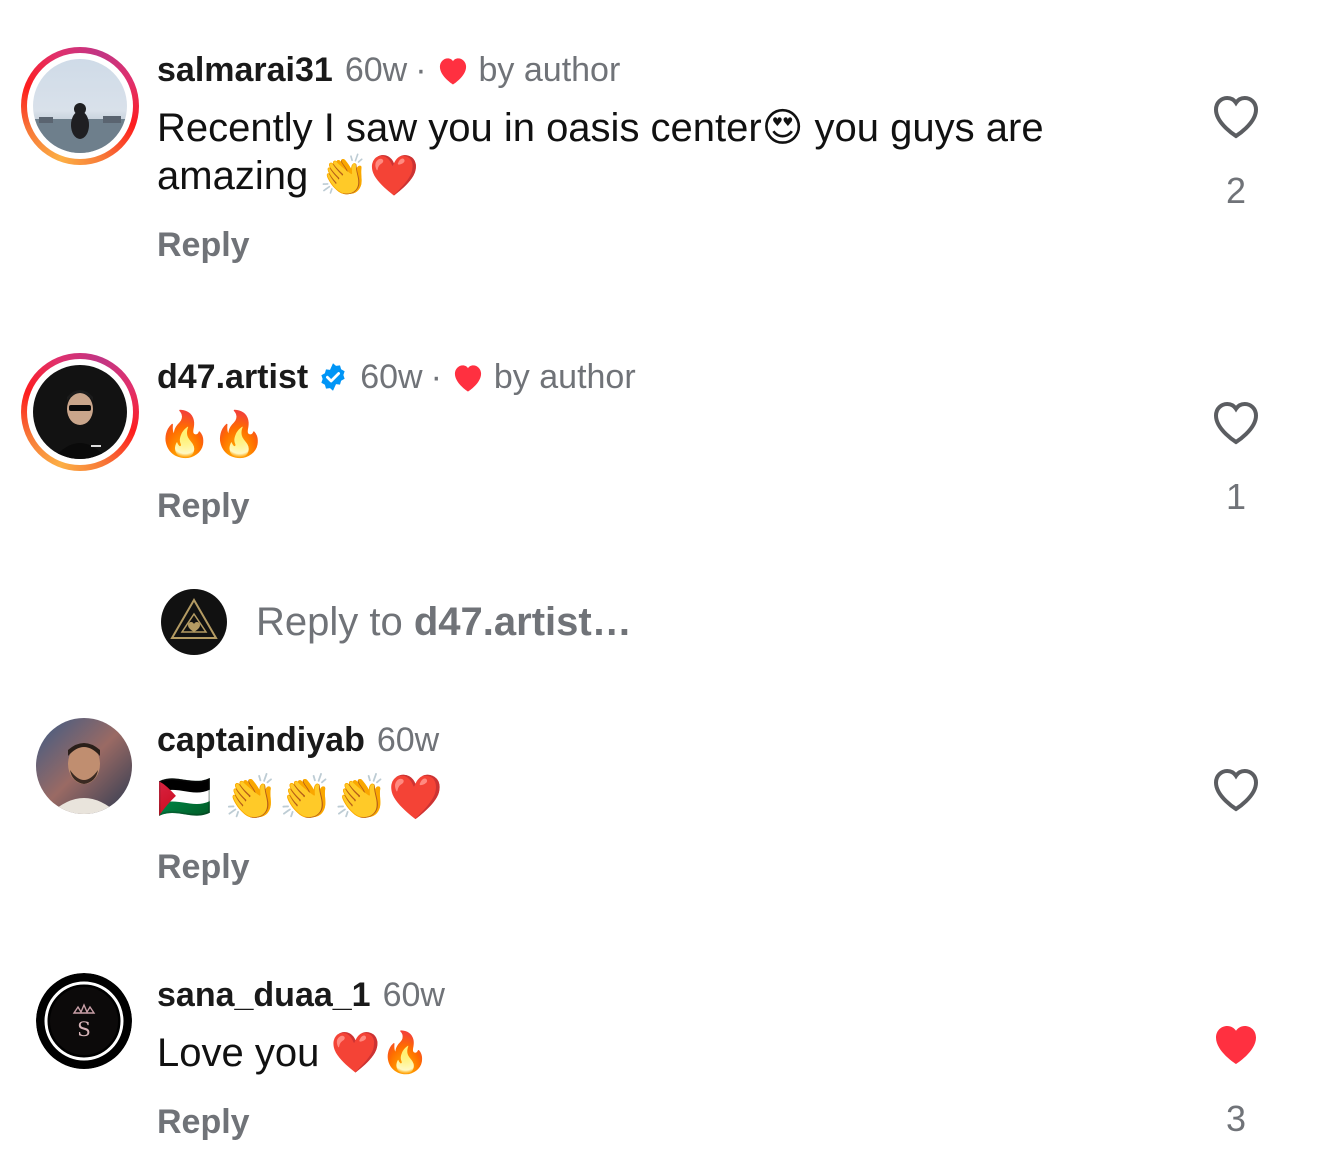 The height and width of the screenshot is (1159, 1320). What do you see at coordinates (245, 70) in the screenshot?
I see `username: salmarai31` at bounding box center [245, 70].